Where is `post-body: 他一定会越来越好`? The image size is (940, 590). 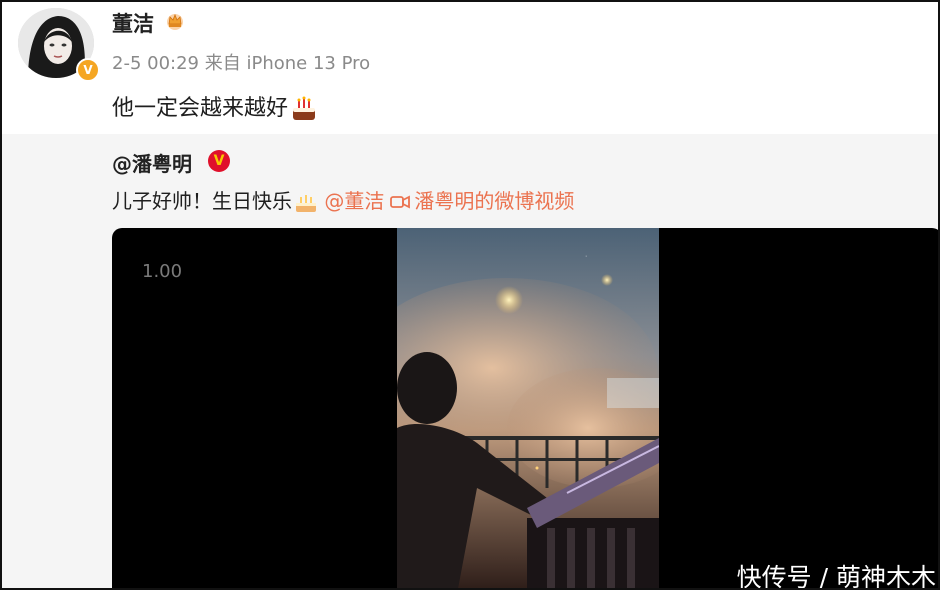 post-body: 他一定会越来越好 is located at coordinates (200, 108).